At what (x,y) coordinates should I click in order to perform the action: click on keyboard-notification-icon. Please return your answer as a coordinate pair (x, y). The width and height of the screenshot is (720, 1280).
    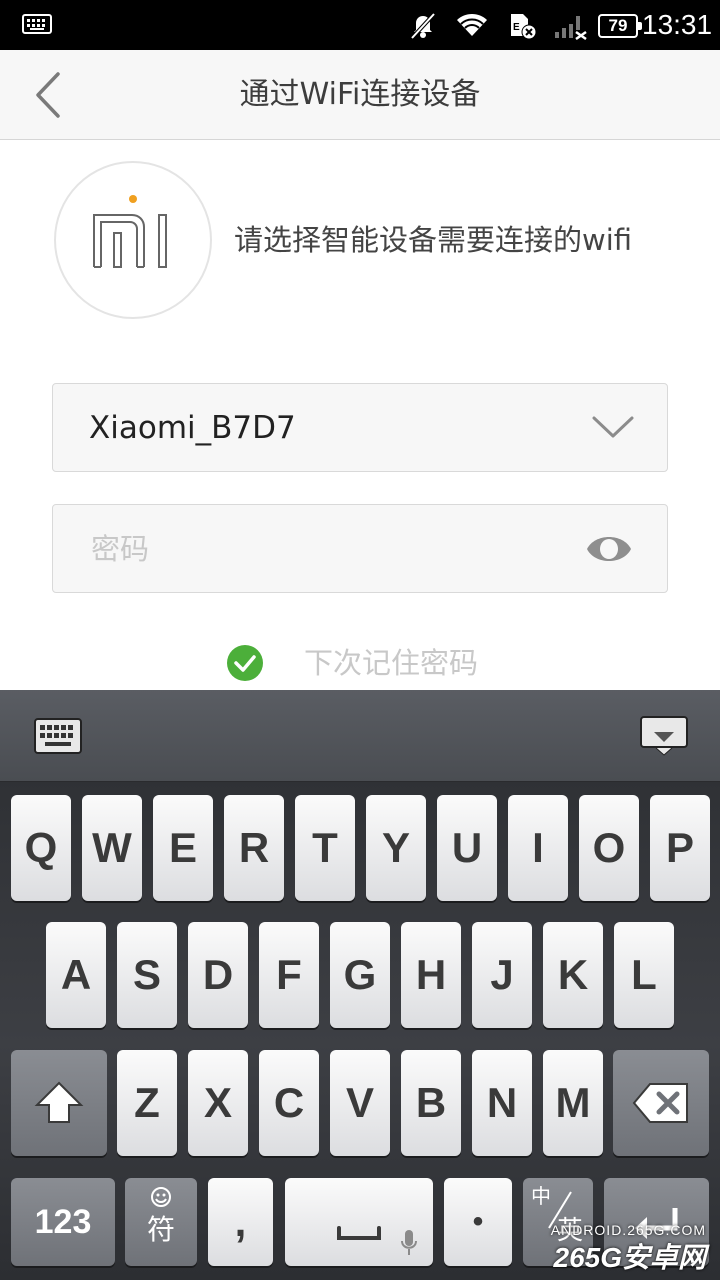
    Looking at the image, I should click on (37, 24).